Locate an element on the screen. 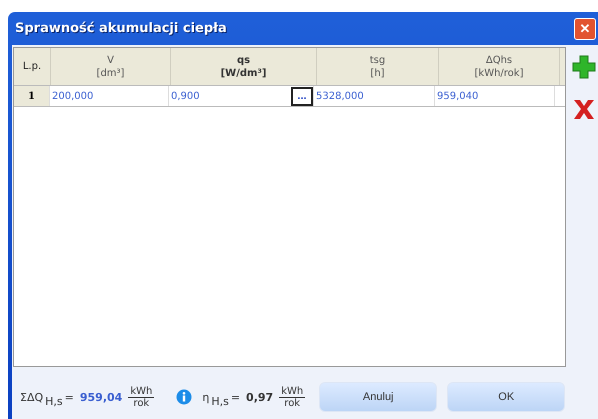  delete-icon is located at coordinates (584, 109).